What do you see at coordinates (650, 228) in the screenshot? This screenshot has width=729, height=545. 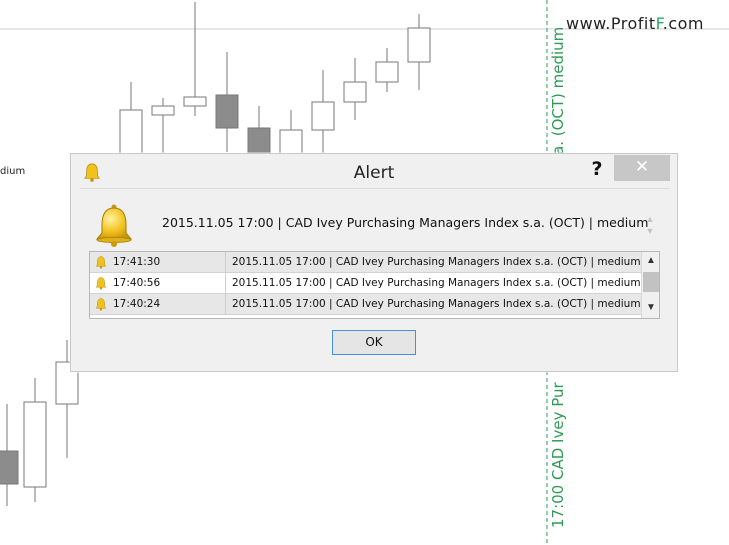 I see `message-scroll: ▲ ▼` at bounding box center [650, 228].